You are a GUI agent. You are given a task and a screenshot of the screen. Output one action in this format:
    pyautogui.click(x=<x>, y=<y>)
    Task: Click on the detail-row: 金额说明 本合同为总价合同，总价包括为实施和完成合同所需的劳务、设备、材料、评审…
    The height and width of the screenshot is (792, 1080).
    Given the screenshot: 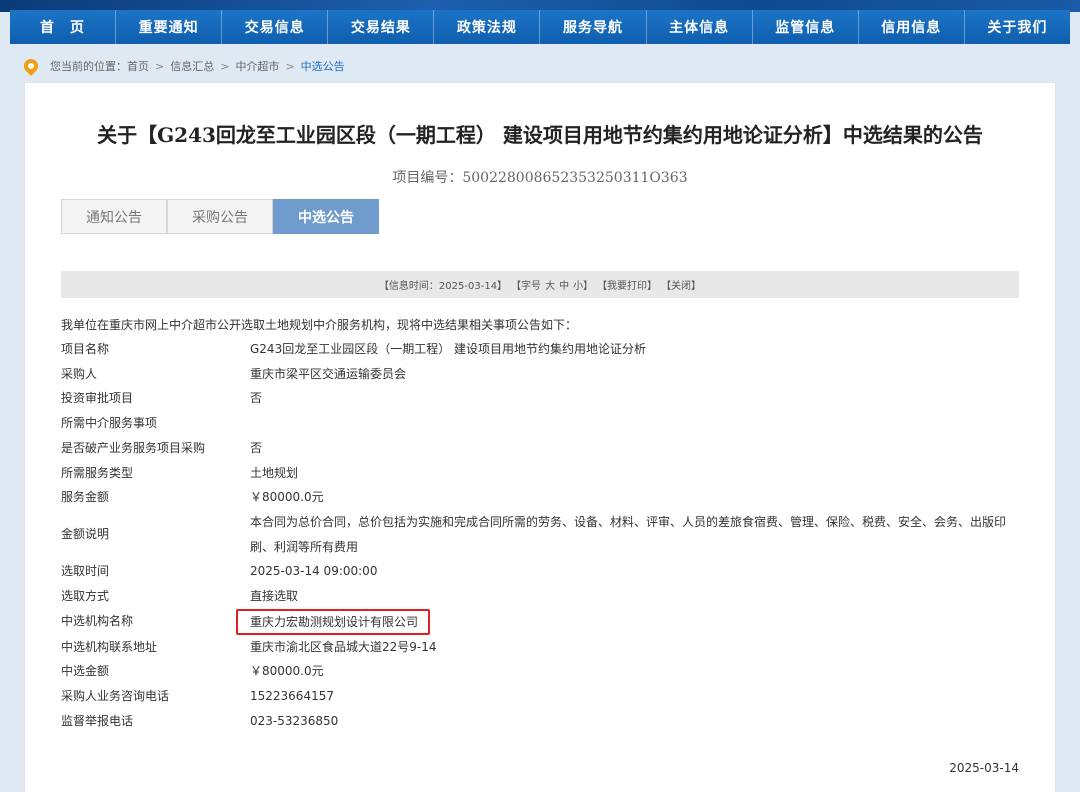 What is the action you would take?
    pyautogui.click(x=540, y=534)
    